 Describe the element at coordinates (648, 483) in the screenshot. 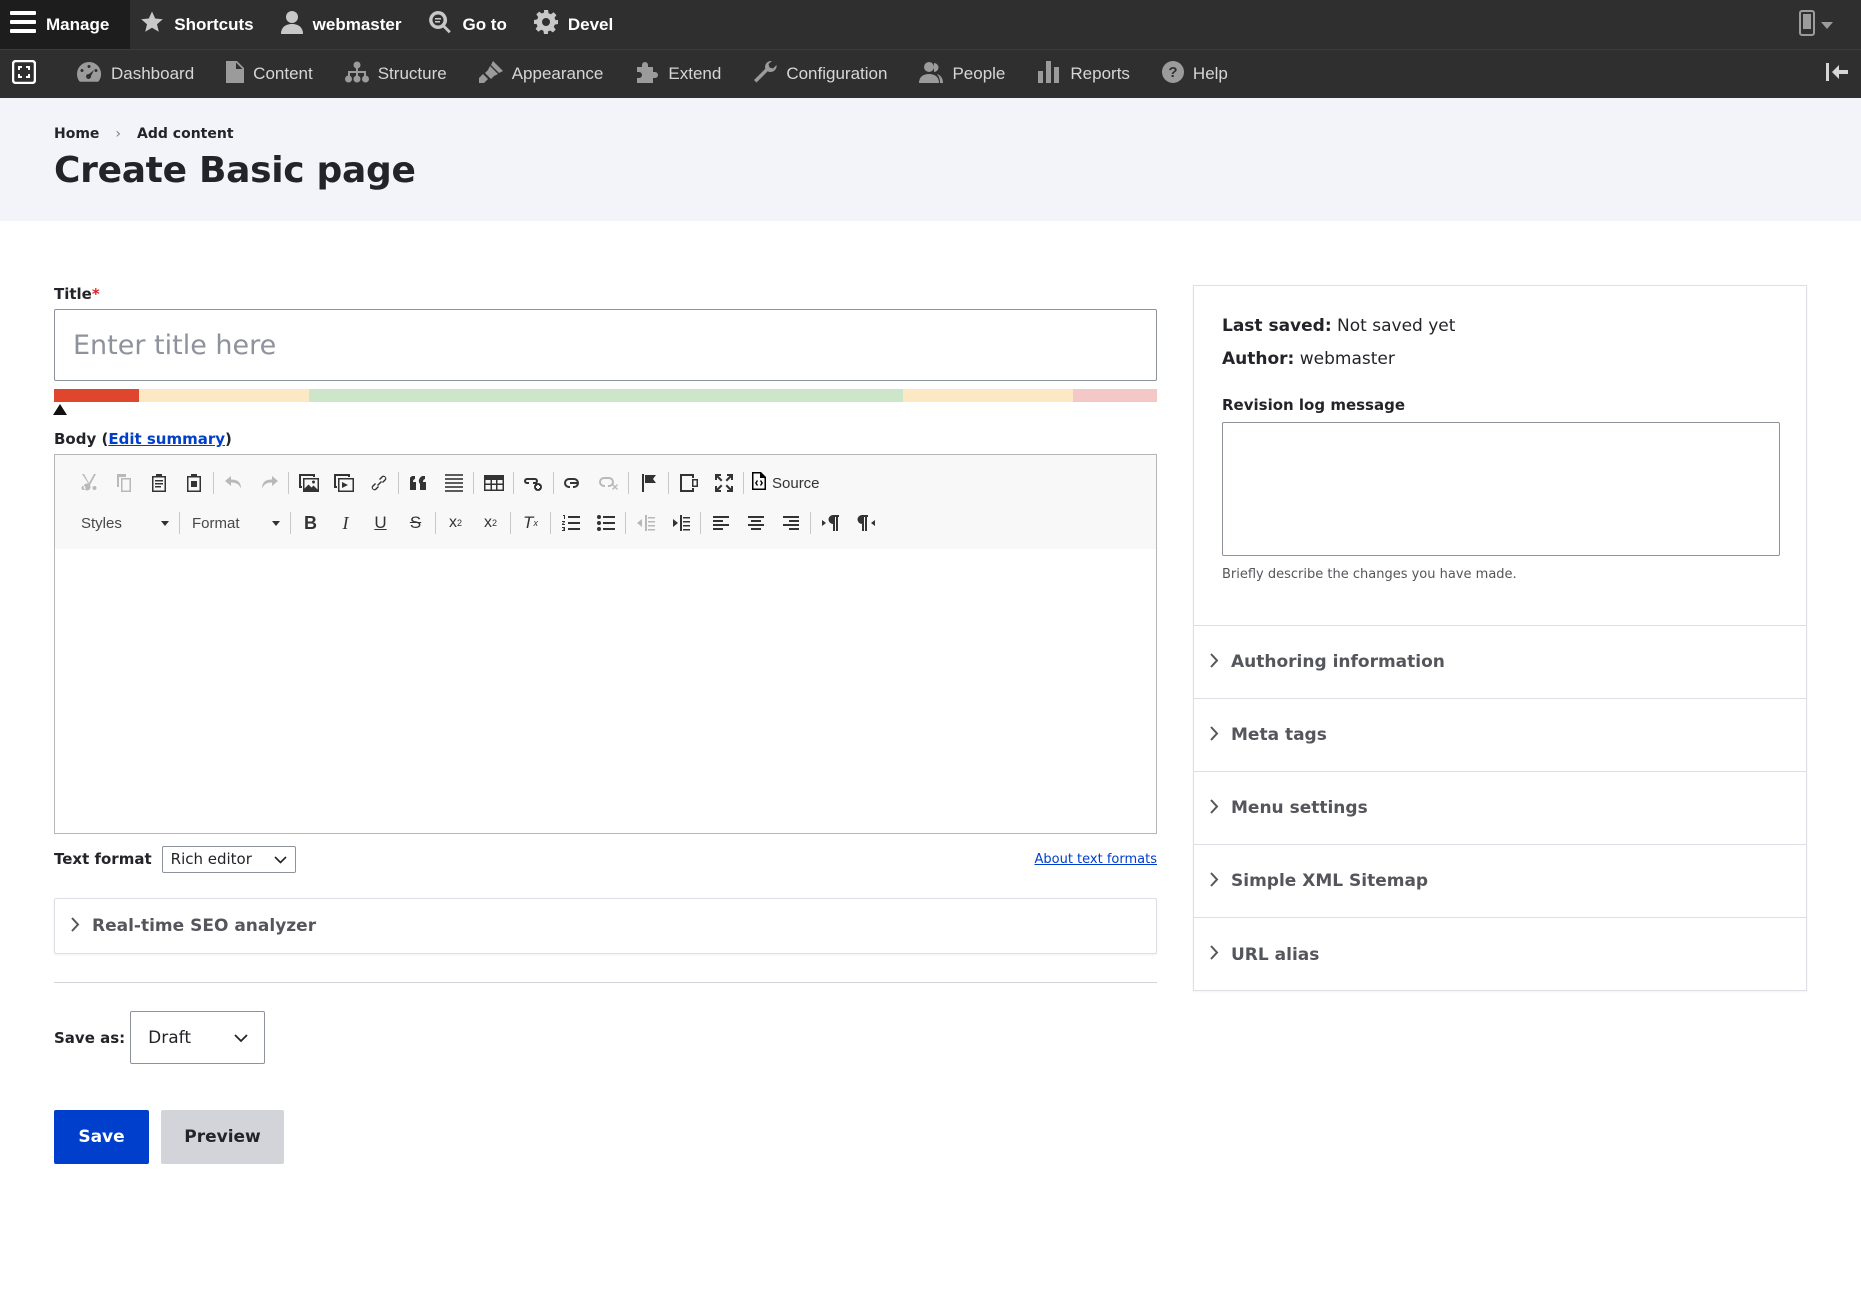

I see `anchor-flag-icon` at that location.